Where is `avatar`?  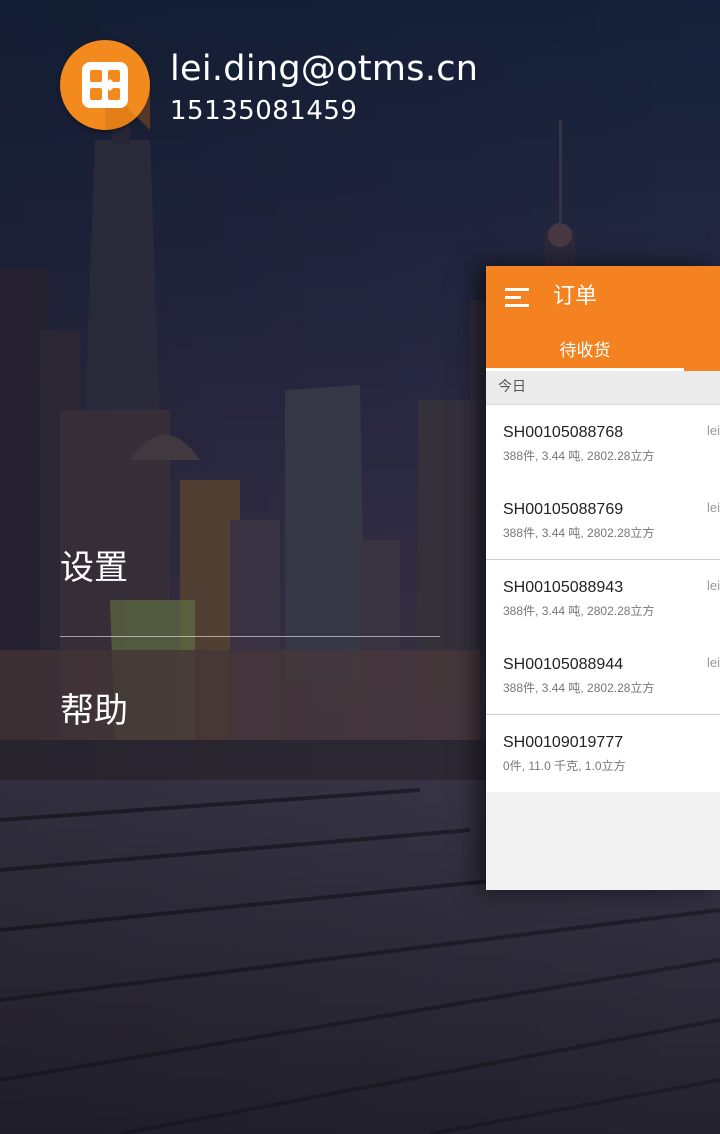
avatar is located at coordinates (105, 85).